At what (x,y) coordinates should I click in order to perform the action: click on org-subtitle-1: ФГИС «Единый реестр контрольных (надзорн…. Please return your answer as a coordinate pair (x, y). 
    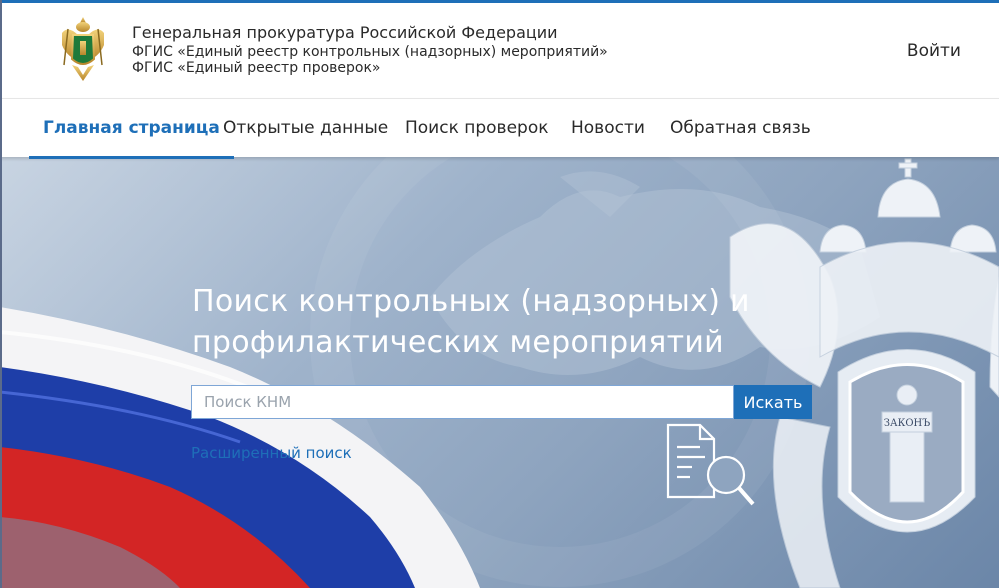
    Looking at the image, I should click on (370, 52).